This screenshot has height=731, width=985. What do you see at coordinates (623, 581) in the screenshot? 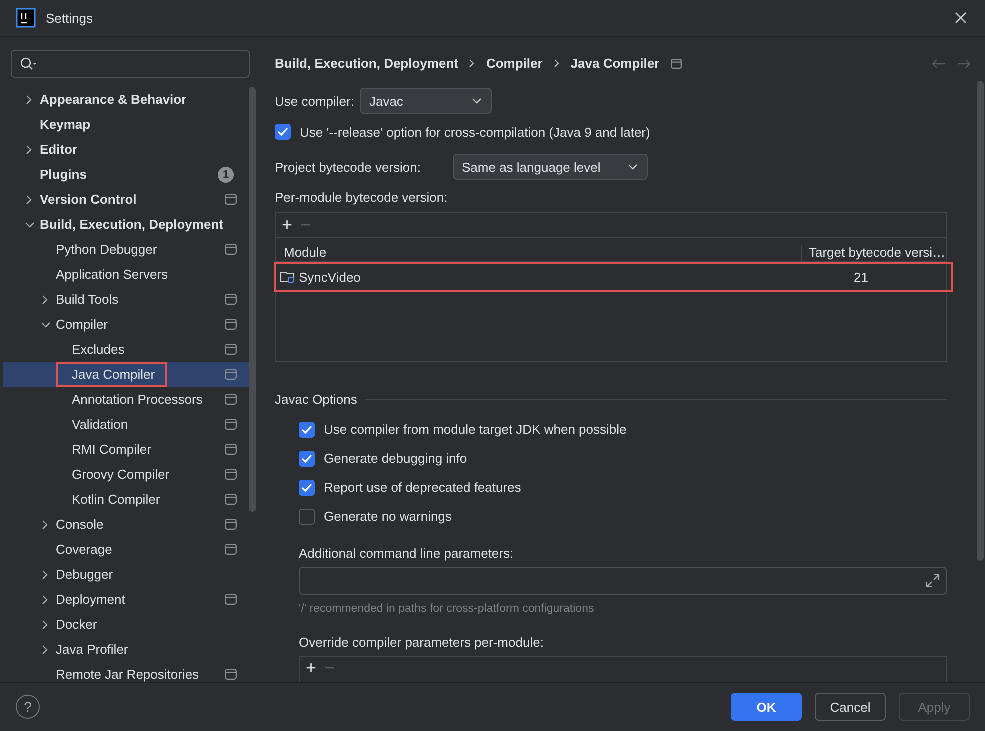
I see `parameters-field` at bounding box center [623, 581].